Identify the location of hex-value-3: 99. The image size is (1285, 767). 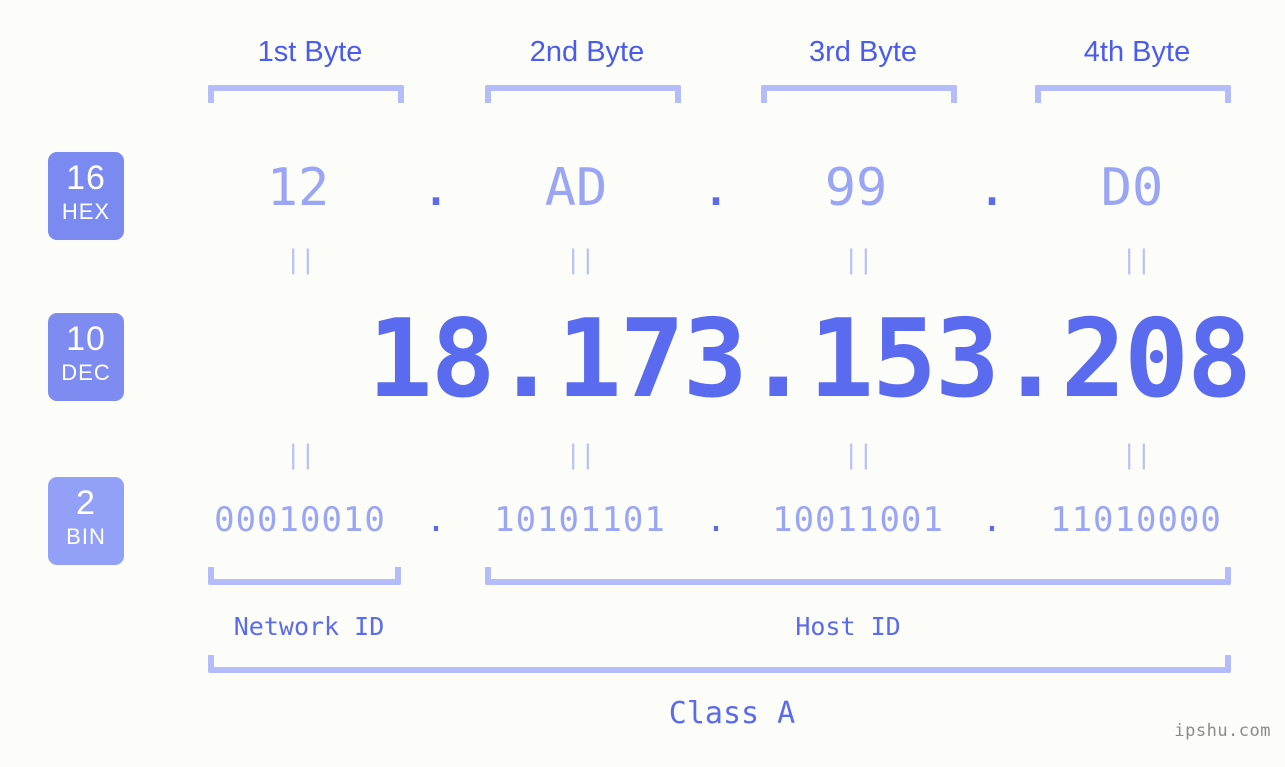
(856, 188).